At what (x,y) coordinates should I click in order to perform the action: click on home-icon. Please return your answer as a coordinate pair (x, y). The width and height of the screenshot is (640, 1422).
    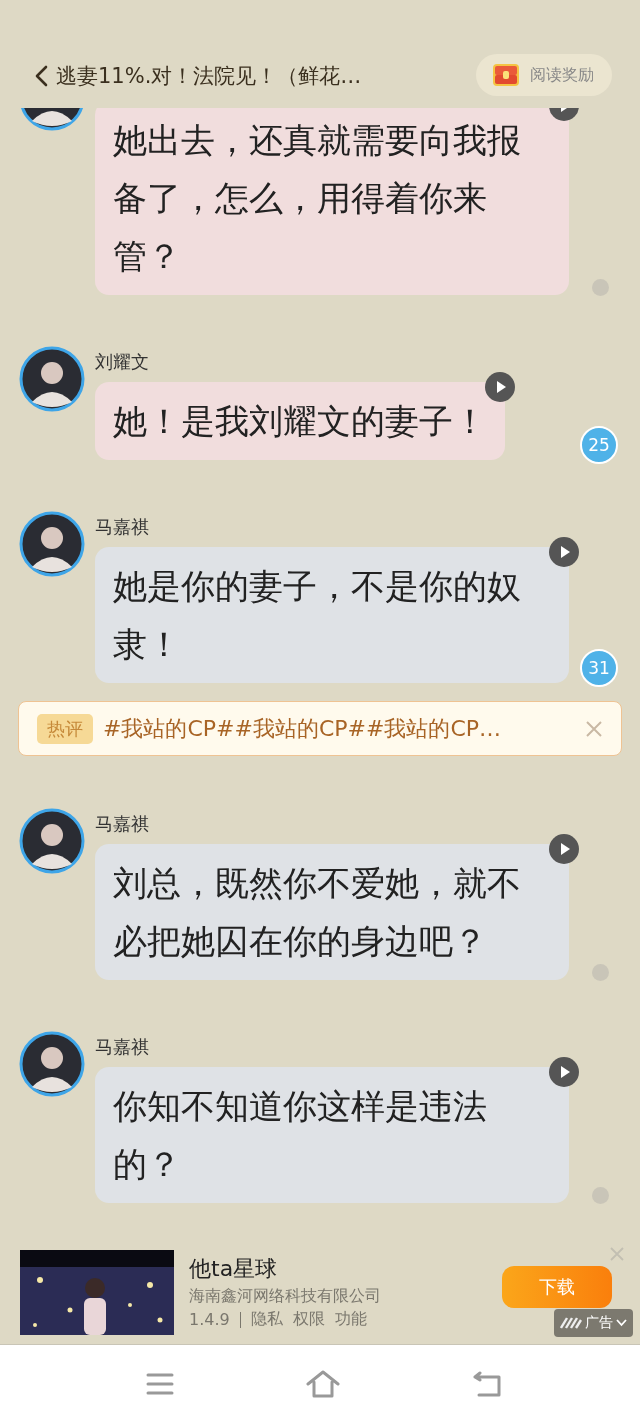
    Looking at the image, I should click on (323, 1383).